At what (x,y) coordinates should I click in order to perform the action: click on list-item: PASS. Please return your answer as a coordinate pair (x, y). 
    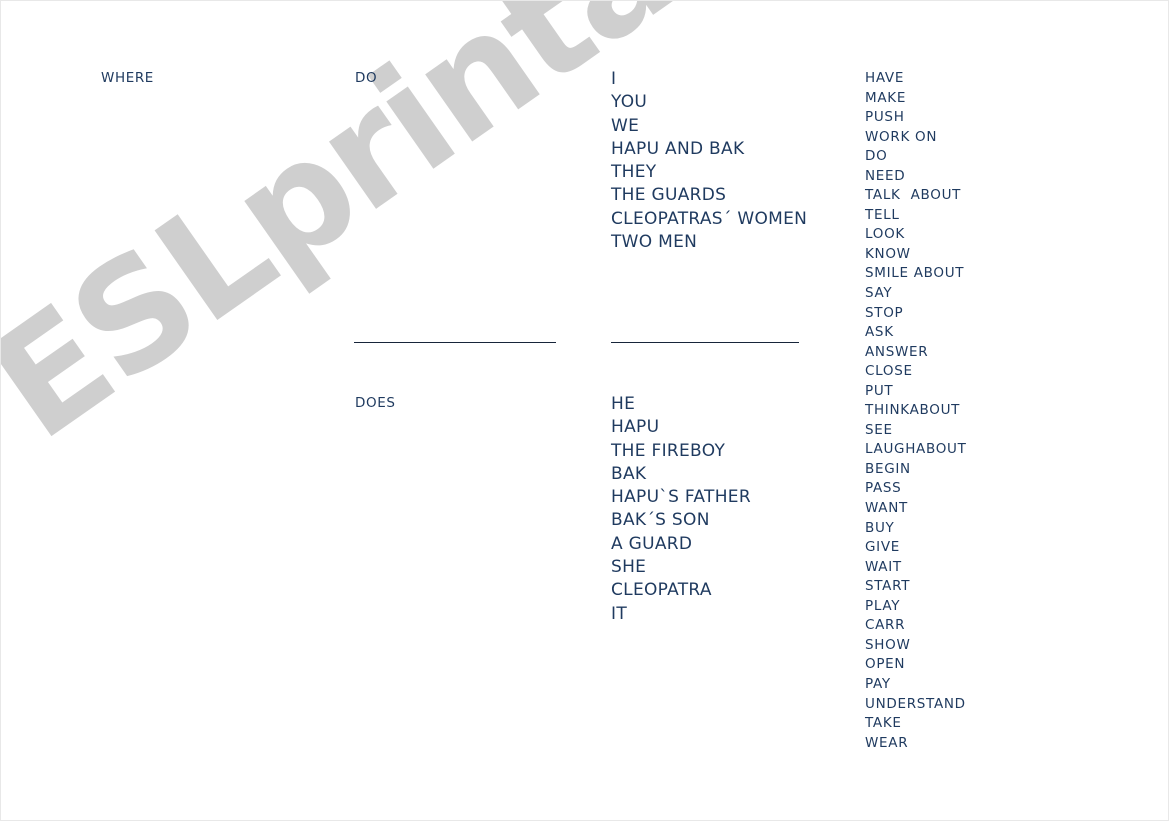
    Looking at the image, I should click on (883, 488).